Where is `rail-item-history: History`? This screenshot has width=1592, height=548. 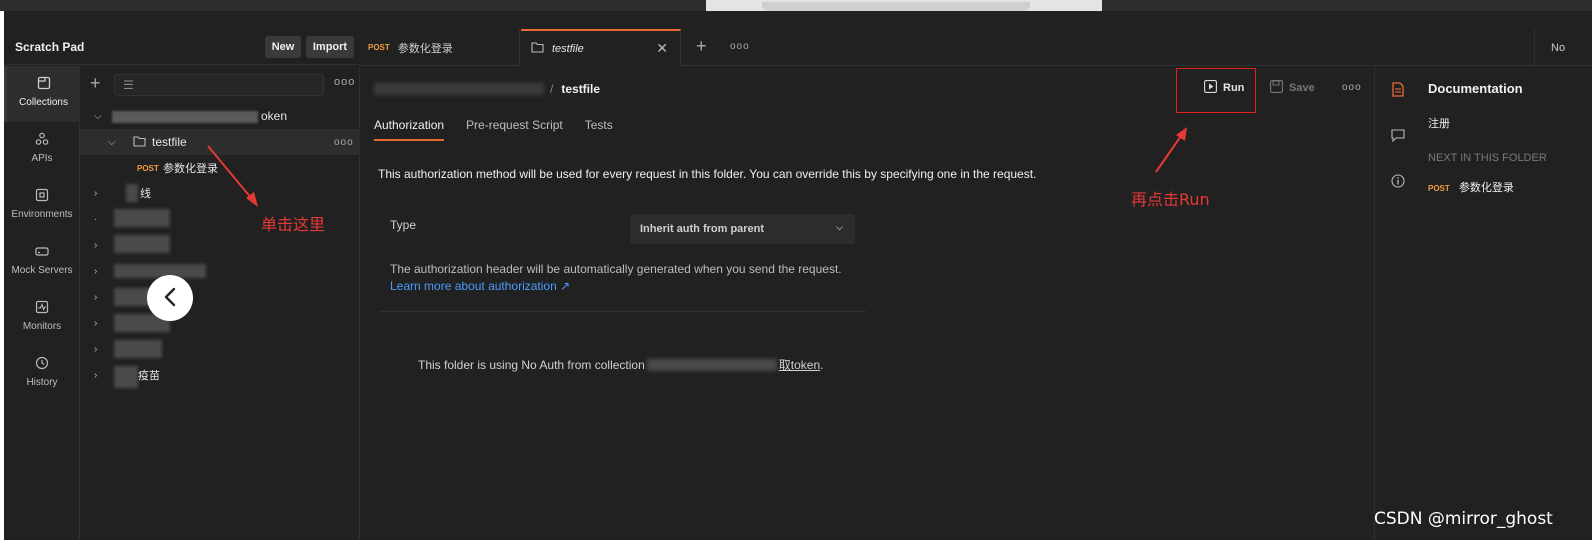
rail-item-history: History is located at coordinates (42, 374).